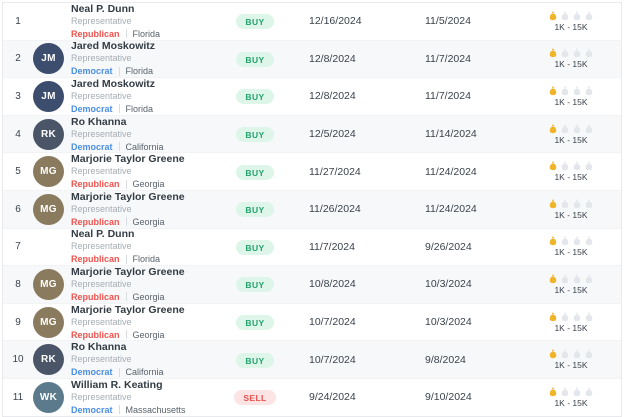 This screenshot has height=417, width=624. Describe the element at coordinates (18, 134) in the screenshot. I see `row-number: 4` at that location.